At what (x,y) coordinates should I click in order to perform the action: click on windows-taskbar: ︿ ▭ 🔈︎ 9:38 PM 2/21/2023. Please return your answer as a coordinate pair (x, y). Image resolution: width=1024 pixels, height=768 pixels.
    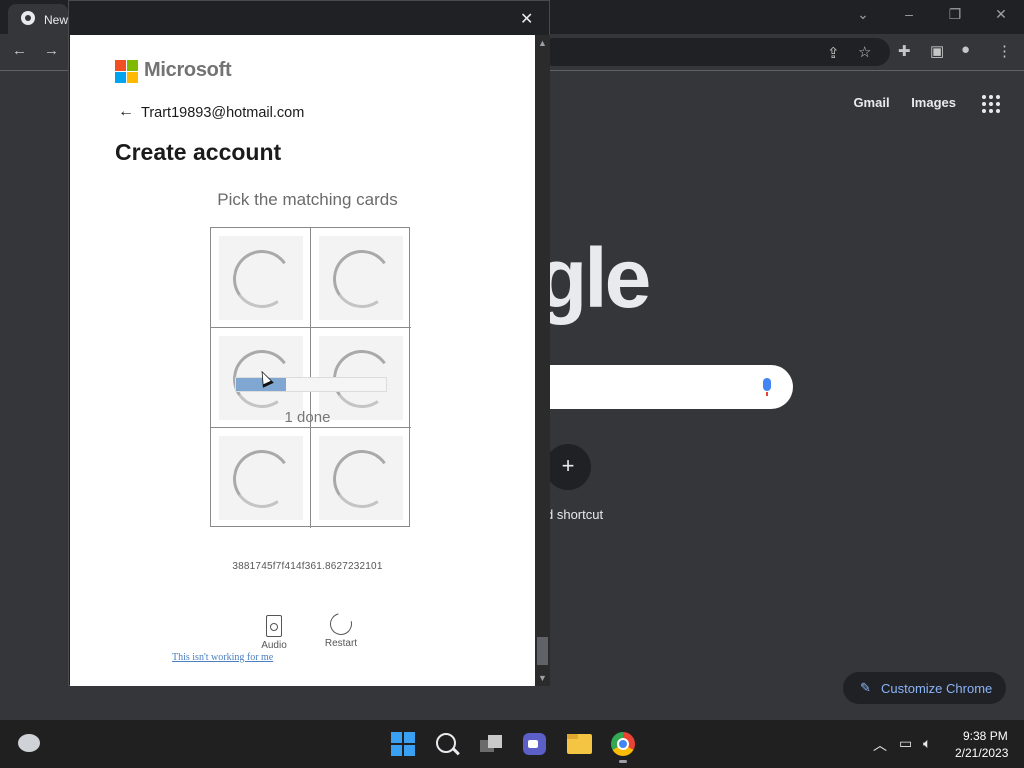
    Looking at the image, I should click on (512, 744).